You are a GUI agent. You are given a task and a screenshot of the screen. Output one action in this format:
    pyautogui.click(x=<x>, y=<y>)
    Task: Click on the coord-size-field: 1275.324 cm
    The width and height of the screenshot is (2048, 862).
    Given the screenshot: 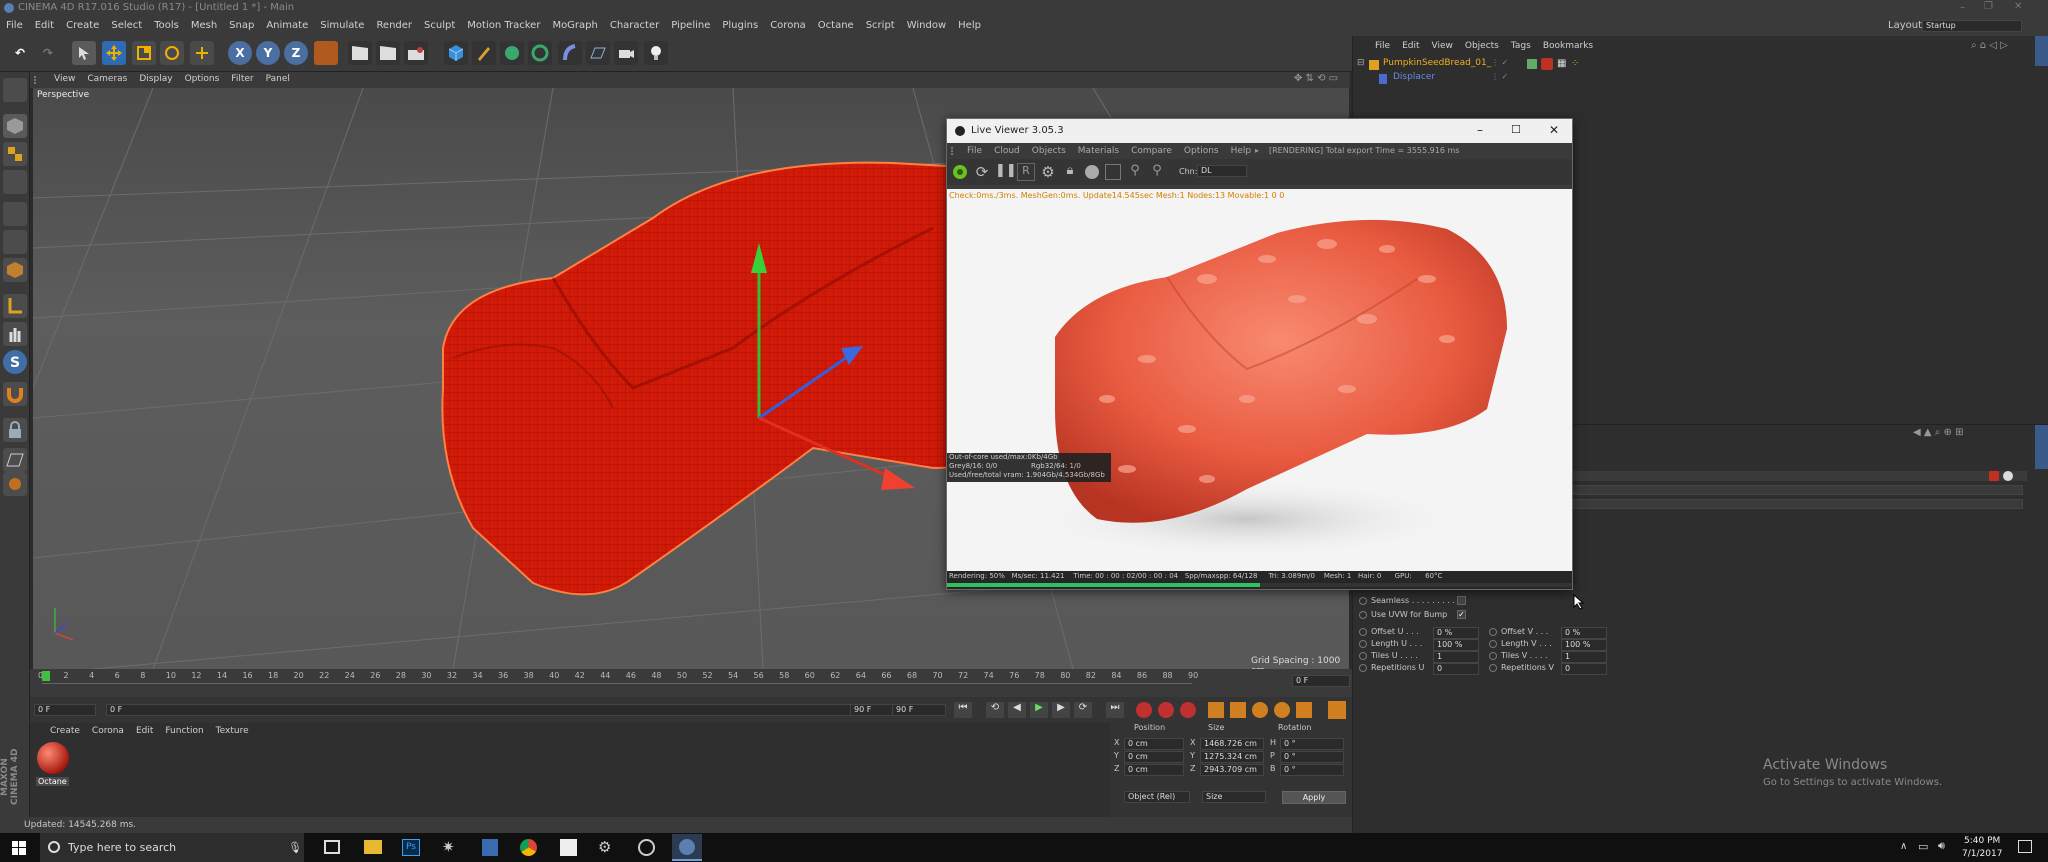 What is the action you would take?
    pyautogui.click(x=1232, y=757)
    